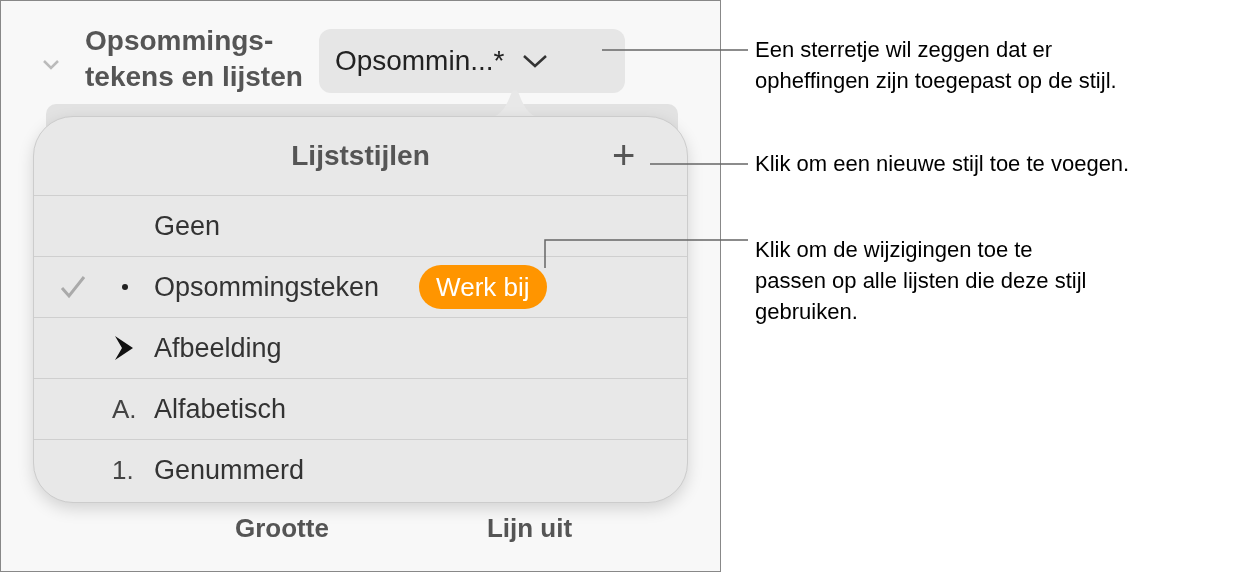 This screenshot has width=1253, height=572. What do you see at coordinates (220, 409) in the screenshot?
I see `style-name: Alfabetisch` at bounding box center [220, 409].